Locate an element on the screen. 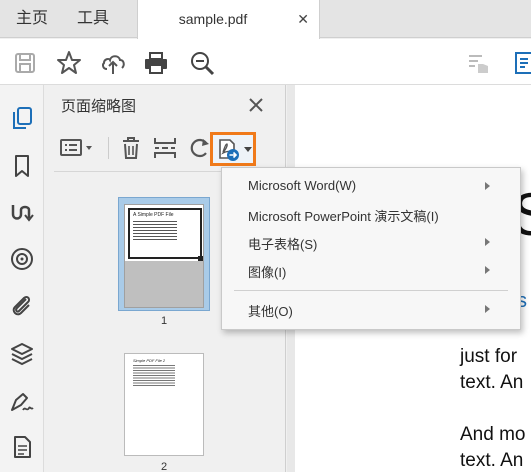 The width and height of the screenshot is (531, 472). thumbnail-page-1-image: A Simple PDF File is located at coordinates (164, 256).